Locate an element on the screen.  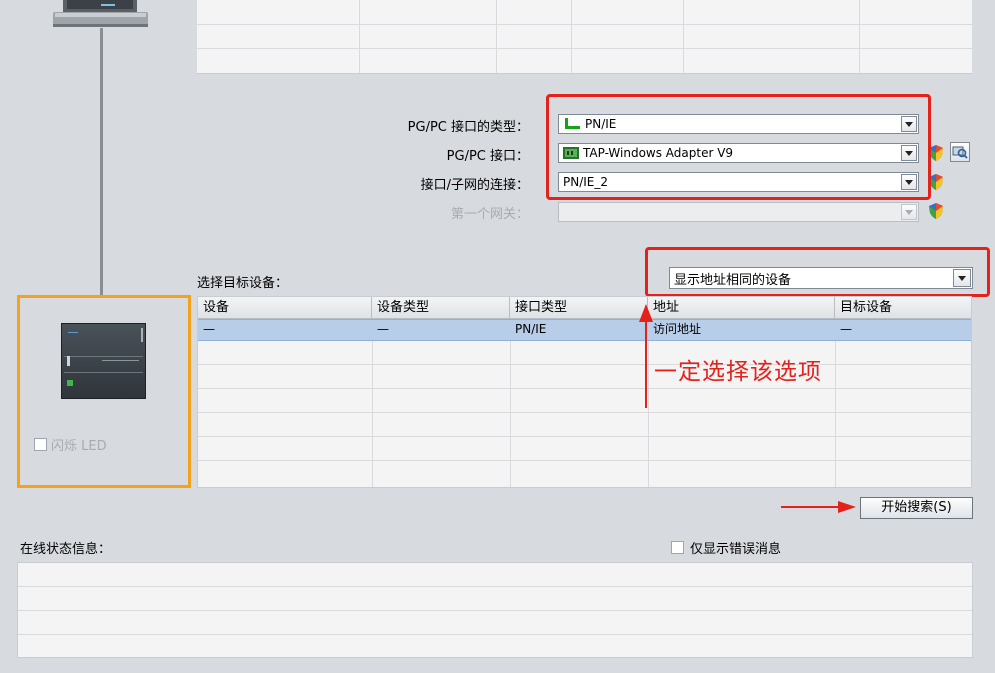
annotation-text: 一定选择该选项 is located at coordinates (738, 372).